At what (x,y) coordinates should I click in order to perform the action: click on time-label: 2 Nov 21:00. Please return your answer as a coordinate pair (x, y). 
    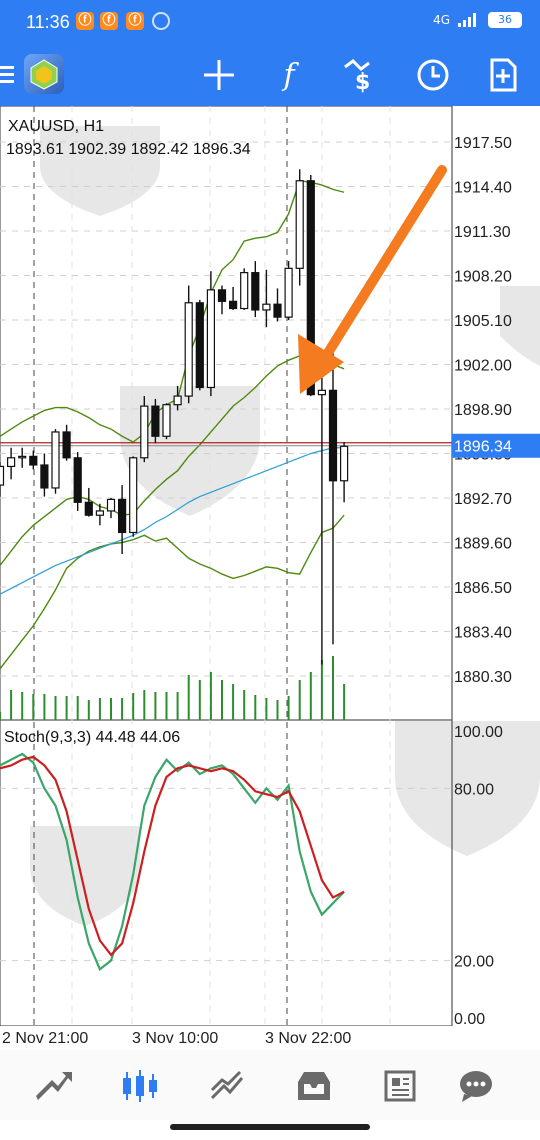
    Looking at the image, I should click on (45, 1038).